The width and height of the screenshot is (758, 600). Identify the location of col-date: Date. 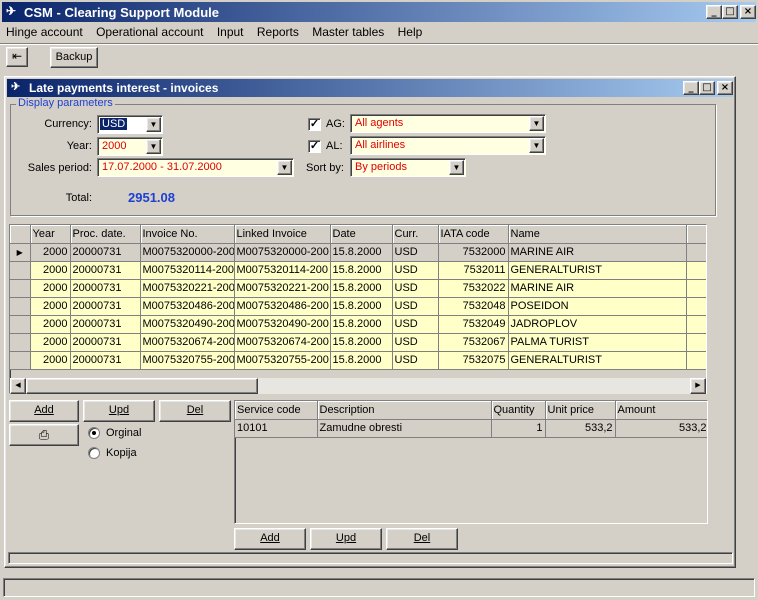
(361, 234).